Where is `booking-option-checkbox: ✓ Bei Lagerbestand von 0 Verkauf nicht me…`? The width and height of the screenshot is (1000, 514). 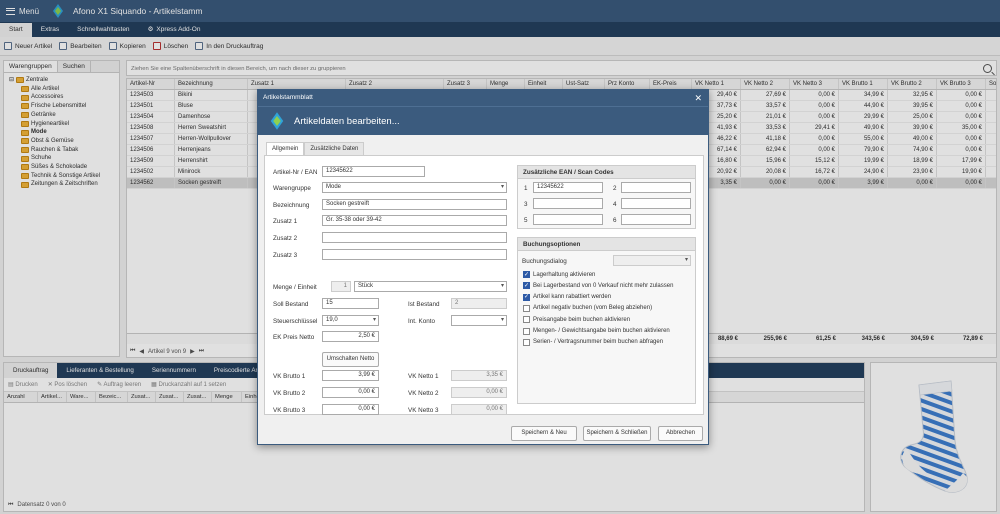
booking-option-checkbox: ✓ Bei Lagerbestand von 0 Verkauf nicht me… is located at coordinates (598, 286).